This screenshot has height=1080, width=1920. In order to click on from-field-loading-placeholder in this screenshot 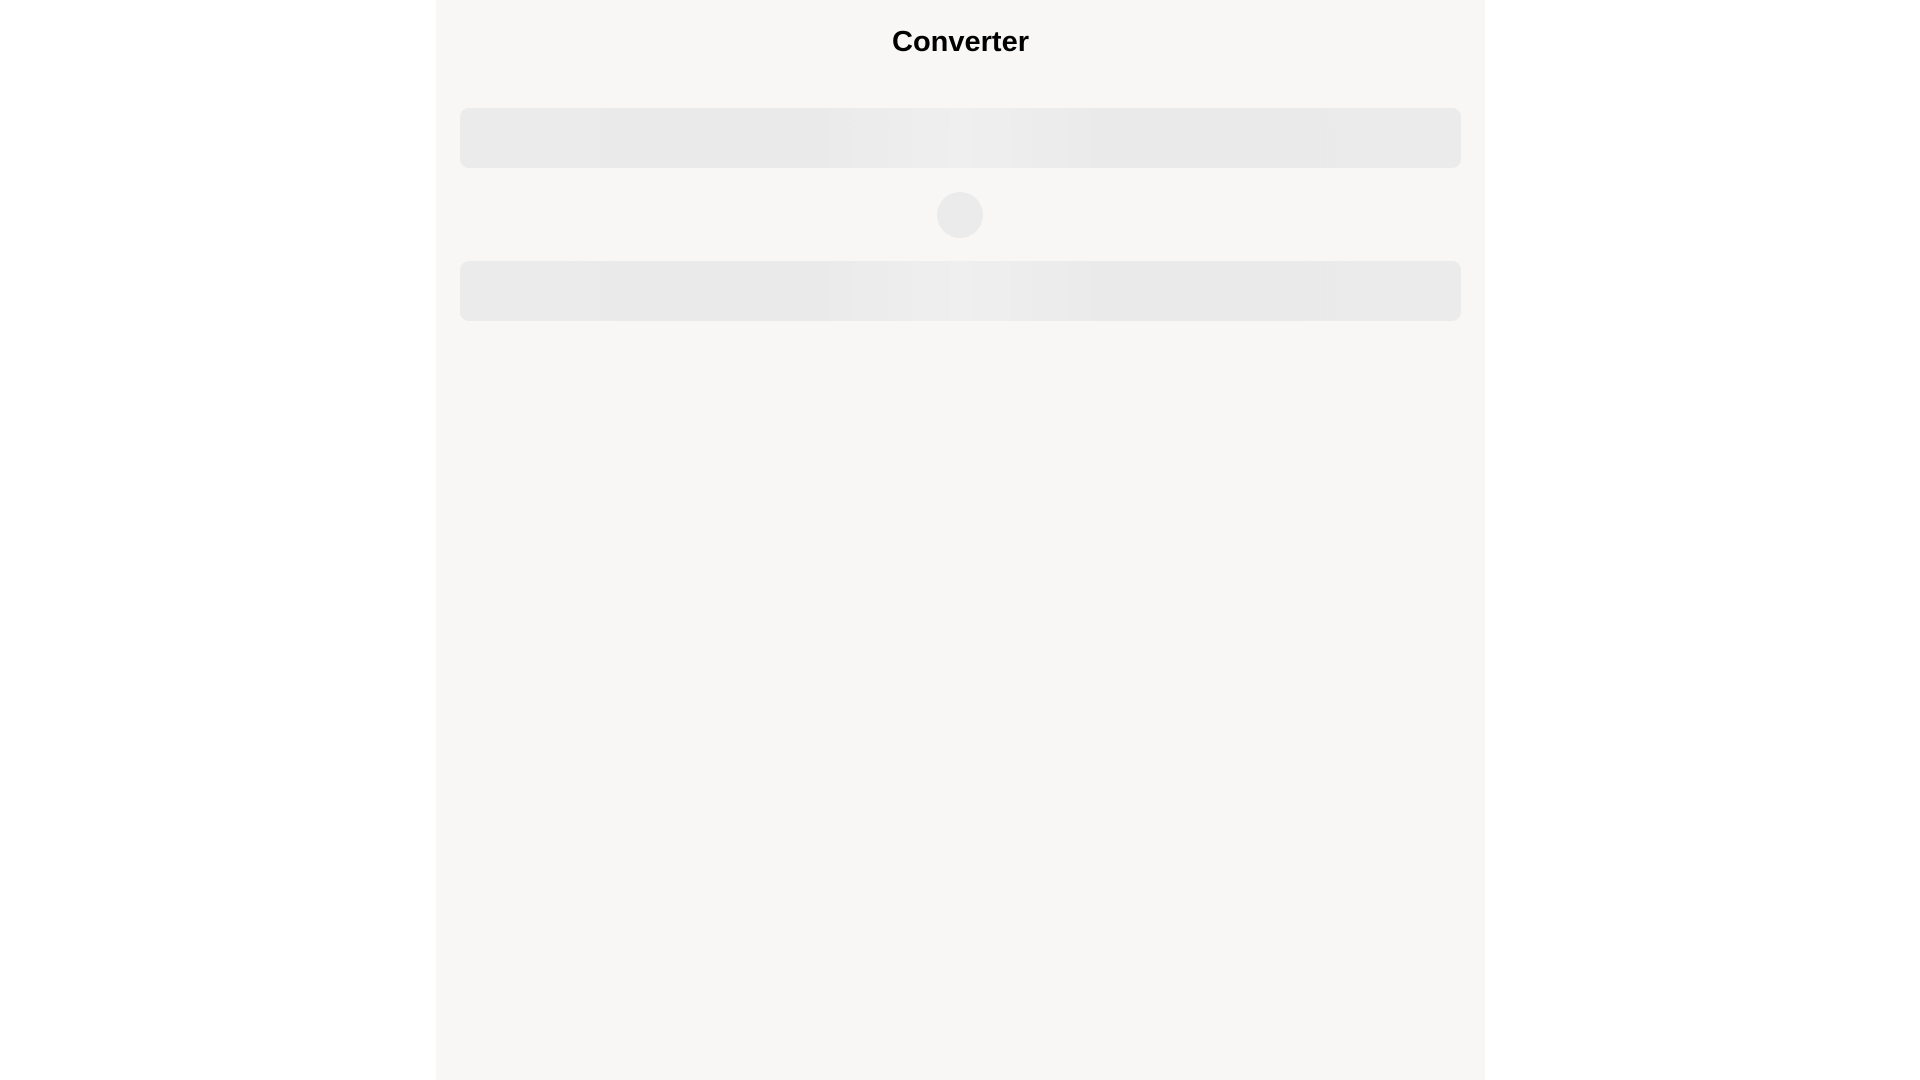, I will do `click(960, 138)`.